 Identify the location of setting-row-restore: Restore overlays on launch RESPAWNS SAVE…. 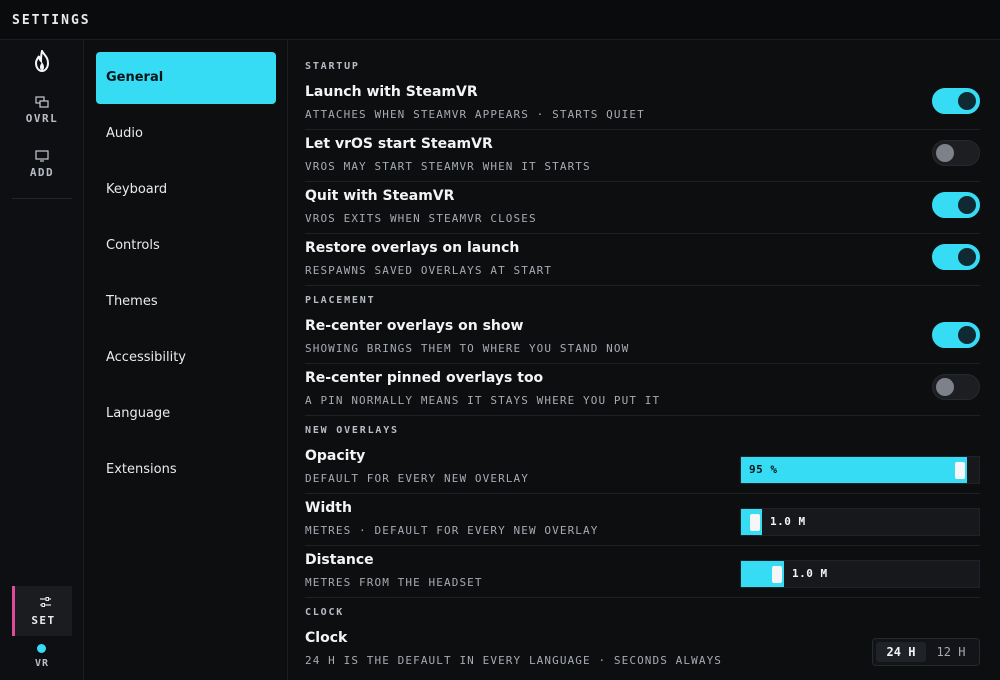
(642, 260).